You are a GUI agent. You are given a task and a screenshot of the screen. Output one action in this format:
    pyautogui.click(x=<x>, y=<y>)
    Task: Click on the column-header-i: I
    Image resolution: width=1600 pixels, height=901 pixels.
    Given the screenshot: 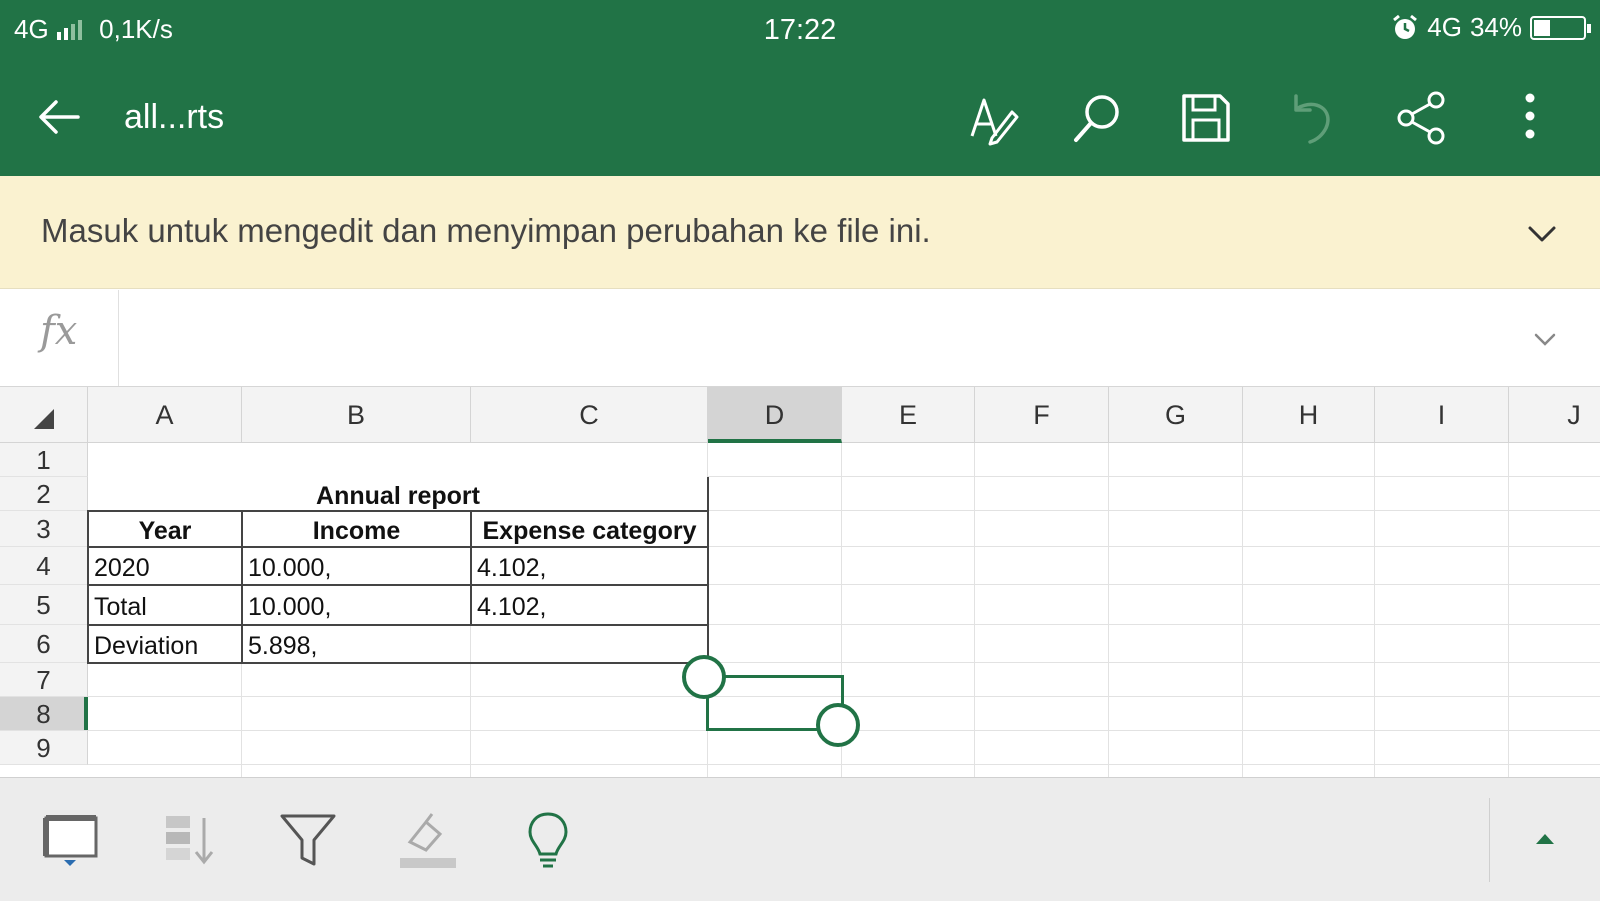 What is the action you would take?
    pyautogui.click(x=1442, y=415)
    